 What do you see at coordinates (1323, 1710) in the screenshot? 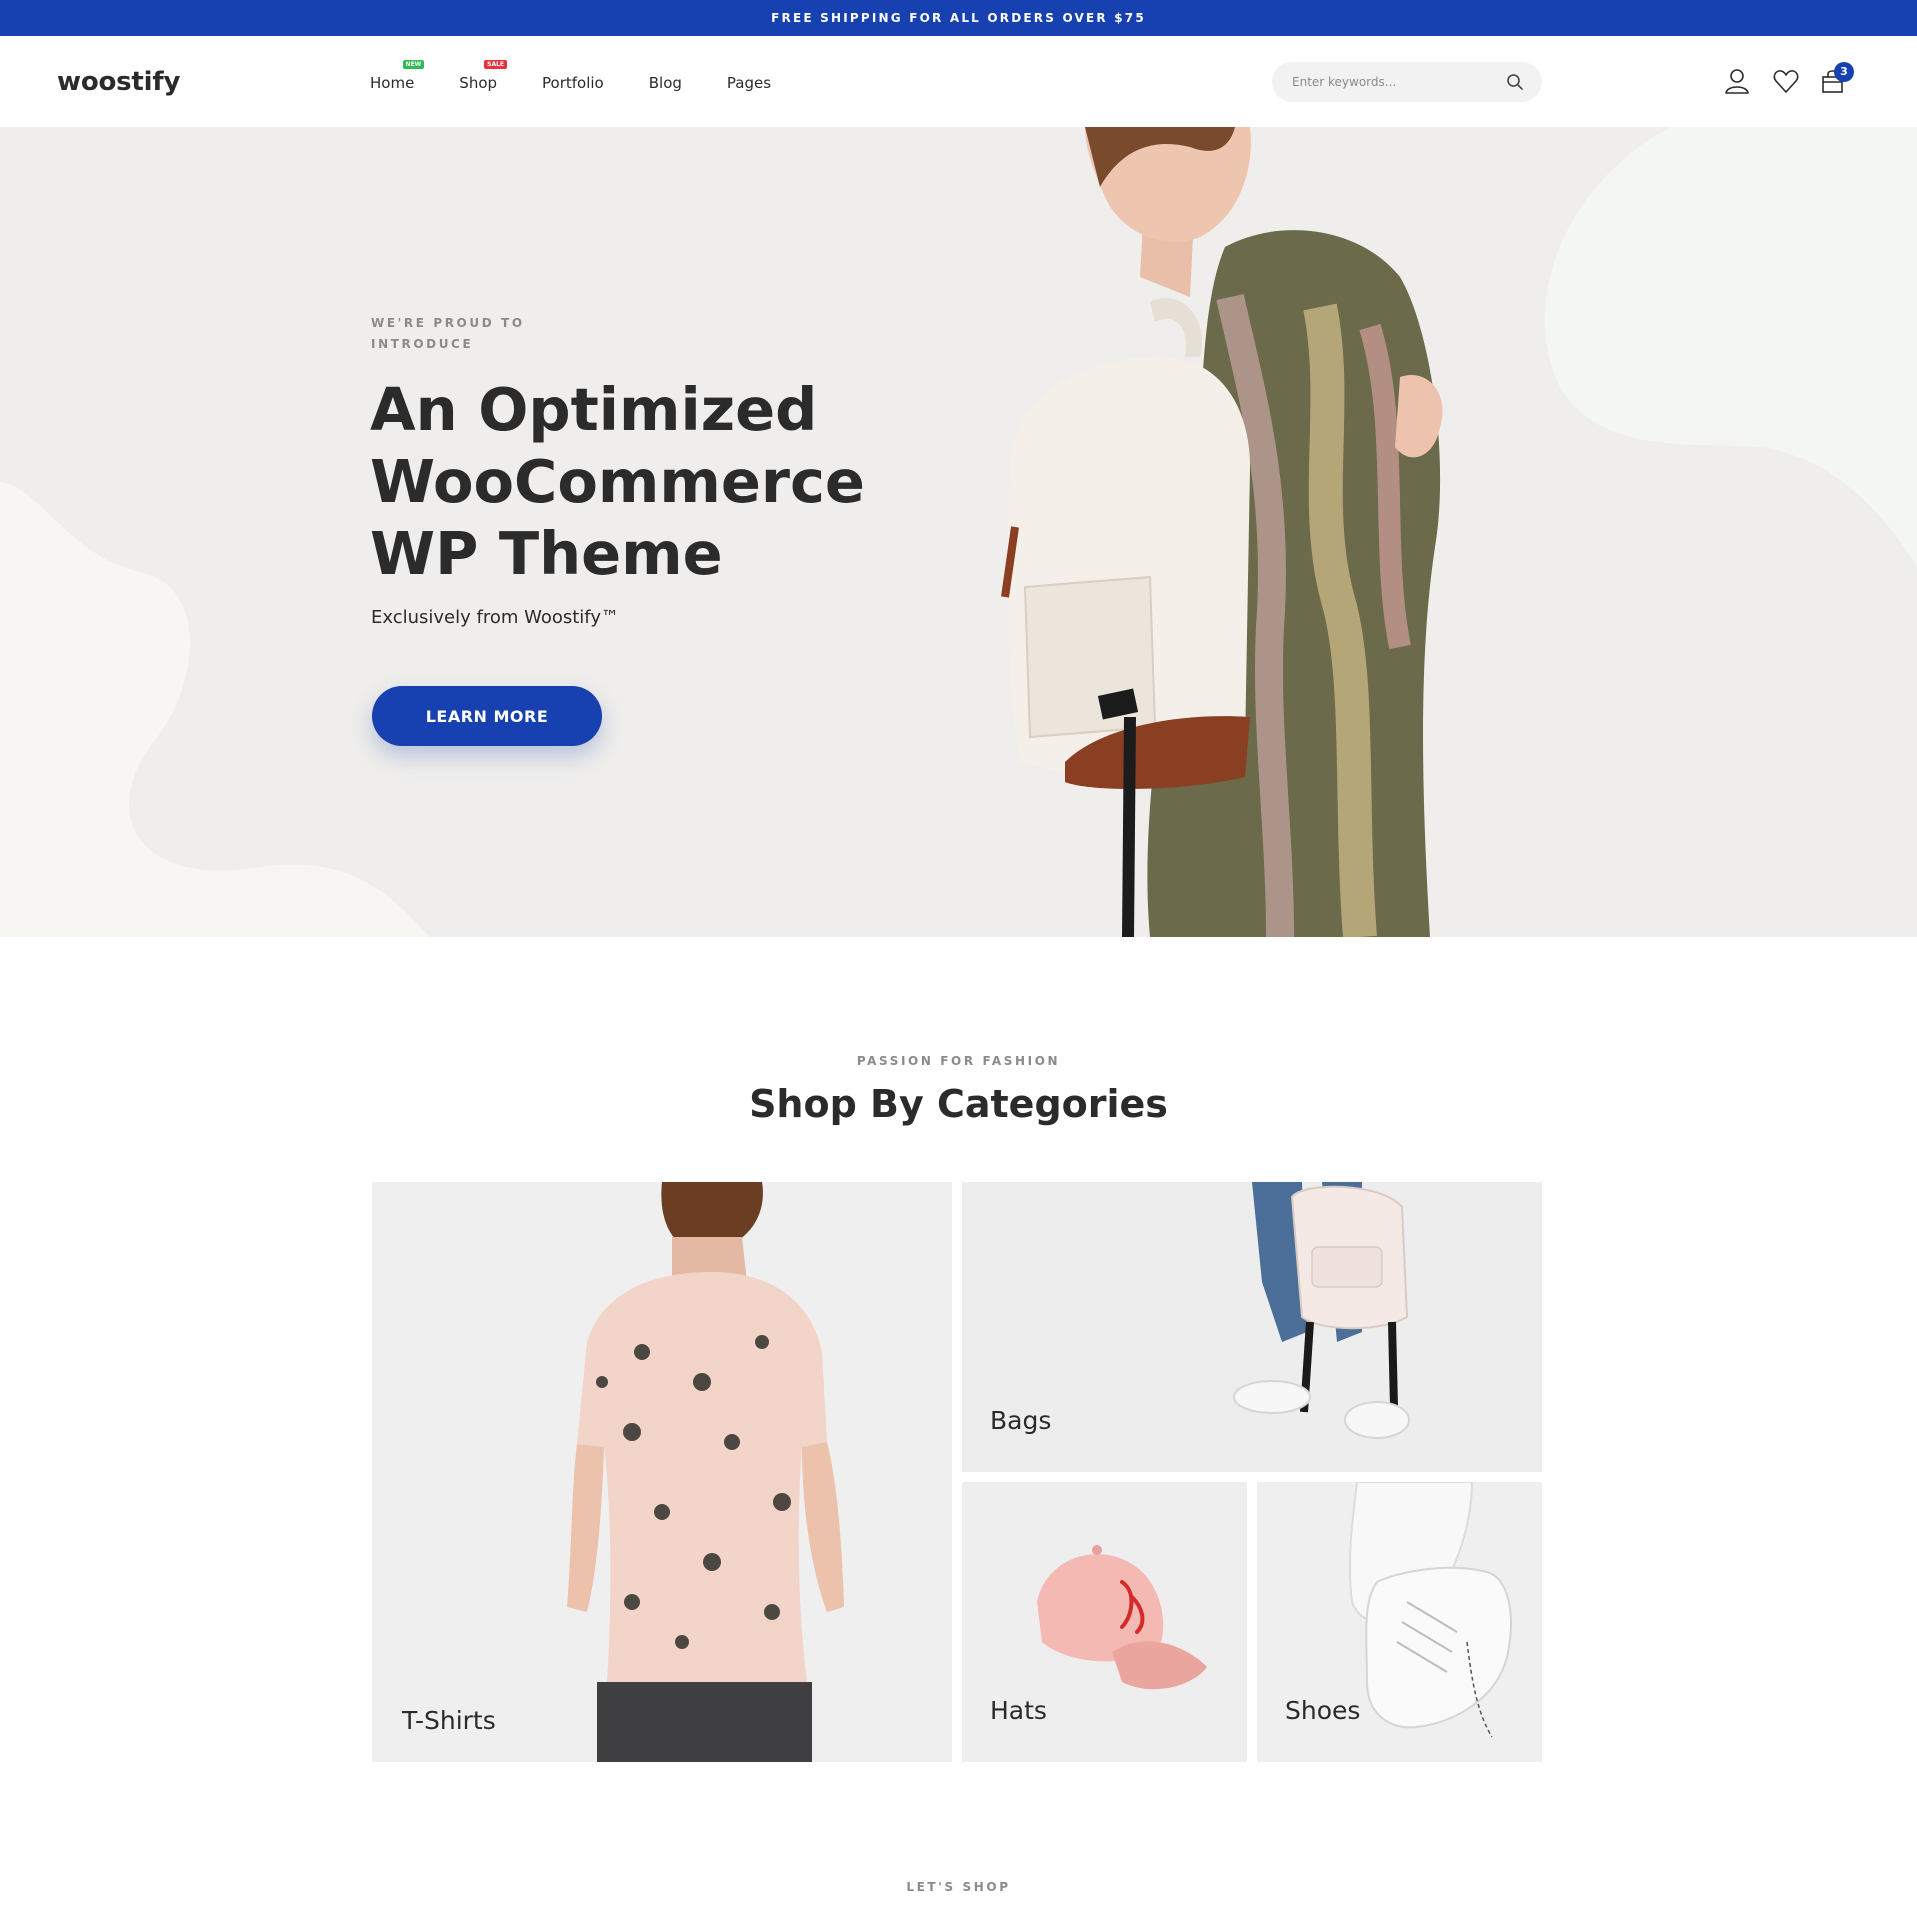
I see `category-label: Shoes` at bounding box center [1323, 1710].